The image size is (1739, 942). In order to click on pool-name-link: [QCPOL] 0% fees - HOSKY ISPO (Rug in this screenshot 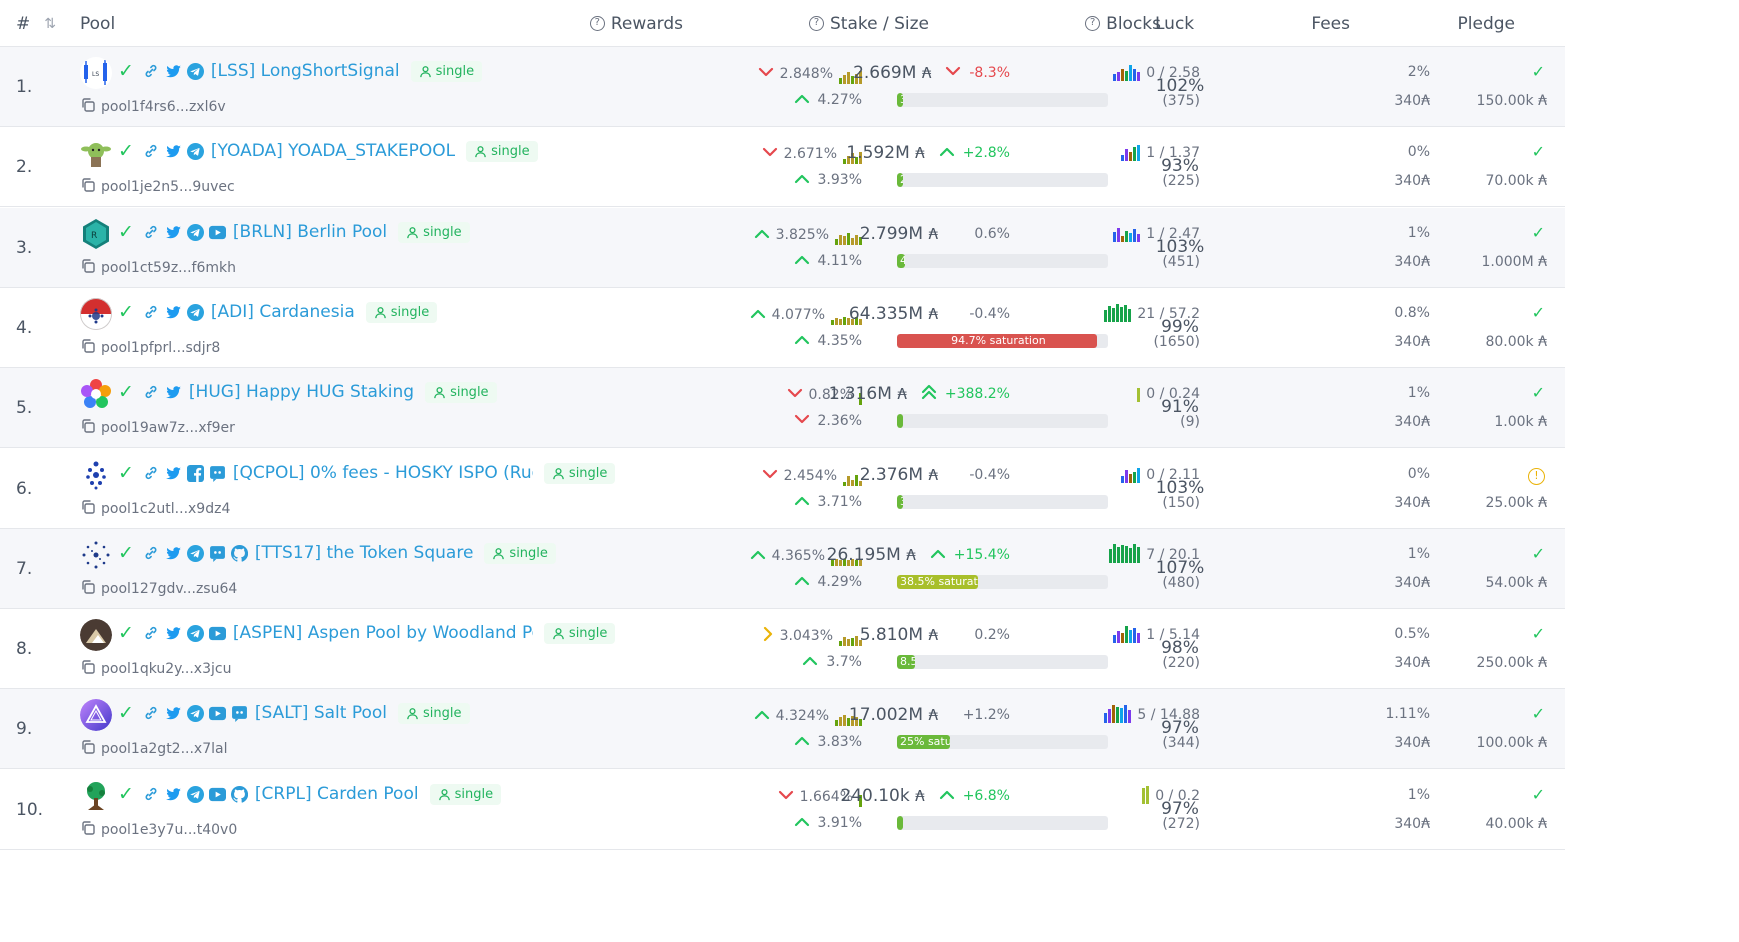, I will do `click(383, 473)`.